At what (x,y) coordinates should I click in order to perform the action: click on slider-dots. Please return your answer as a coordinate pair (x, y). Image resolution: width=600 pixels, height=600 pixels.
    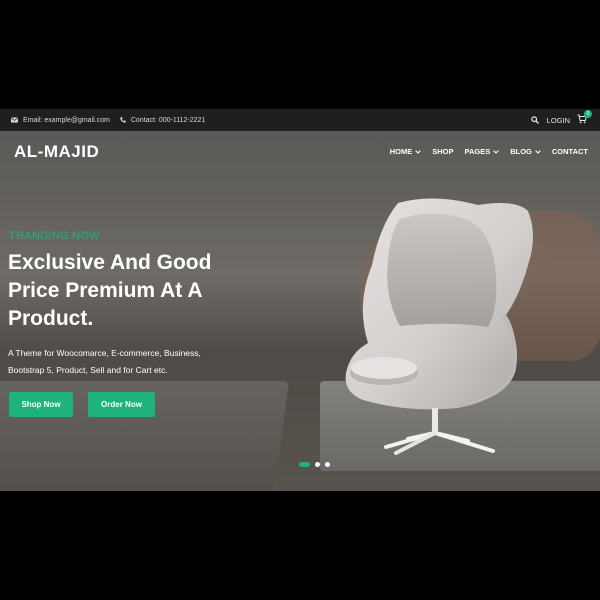
    Looking at the image, I should click on (317, 464).